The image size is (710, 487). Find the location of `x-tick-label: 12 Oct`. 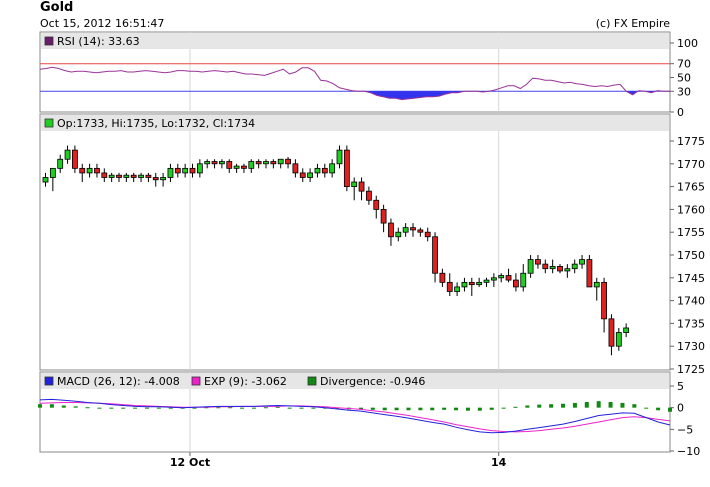

x-tick-label: 12 Oct is located at coordinates (190, 462).